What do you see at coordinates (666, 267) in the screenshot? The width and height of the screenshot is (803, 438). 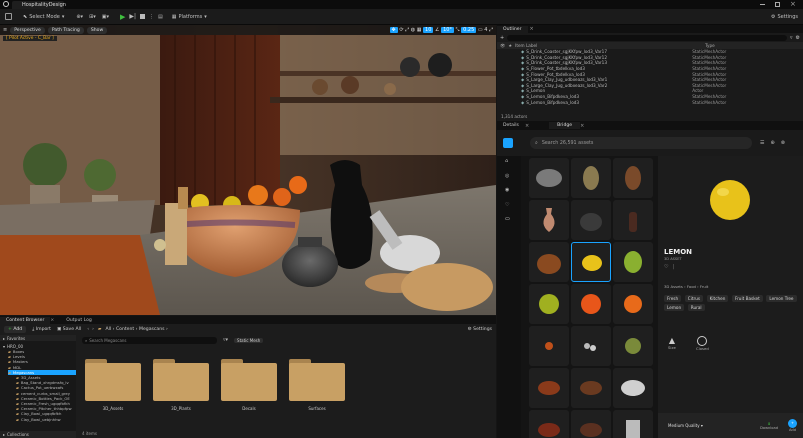 I see `favorite-icon: ♡` at bounding box center [666, 267].